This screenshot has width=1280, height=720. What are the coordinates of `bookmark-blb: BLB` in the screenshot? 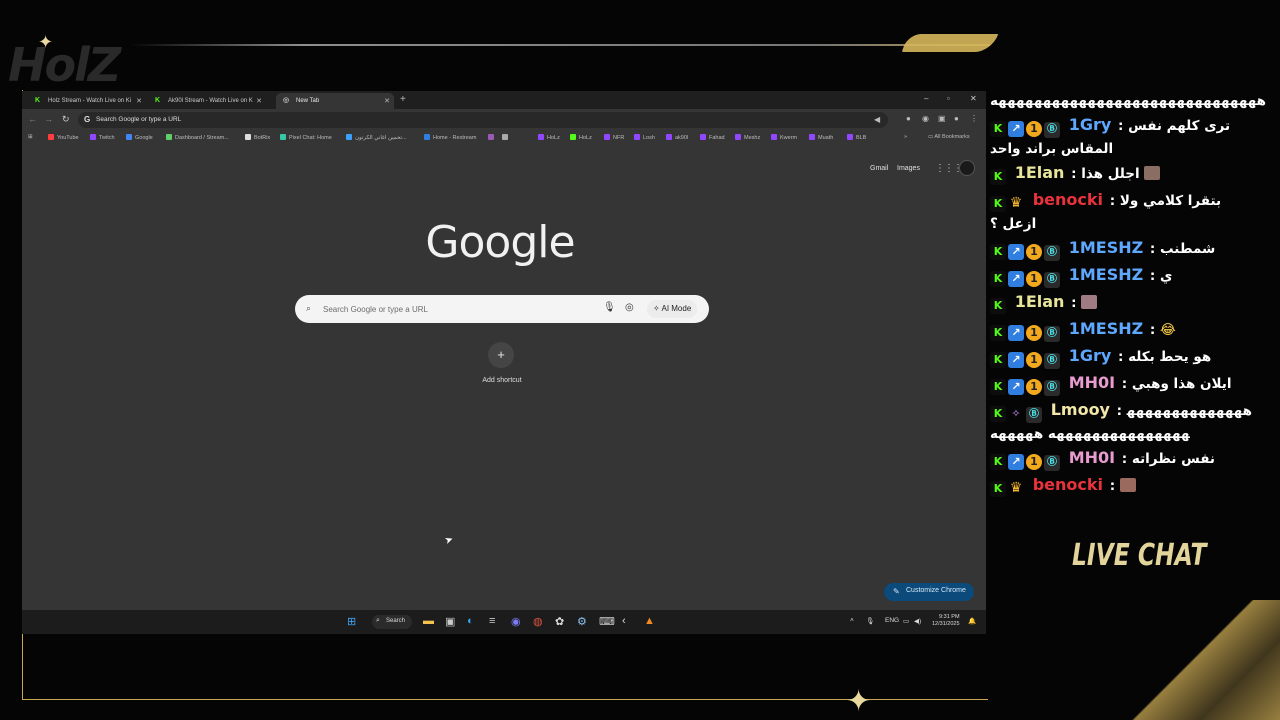 It's located at (856, 137).